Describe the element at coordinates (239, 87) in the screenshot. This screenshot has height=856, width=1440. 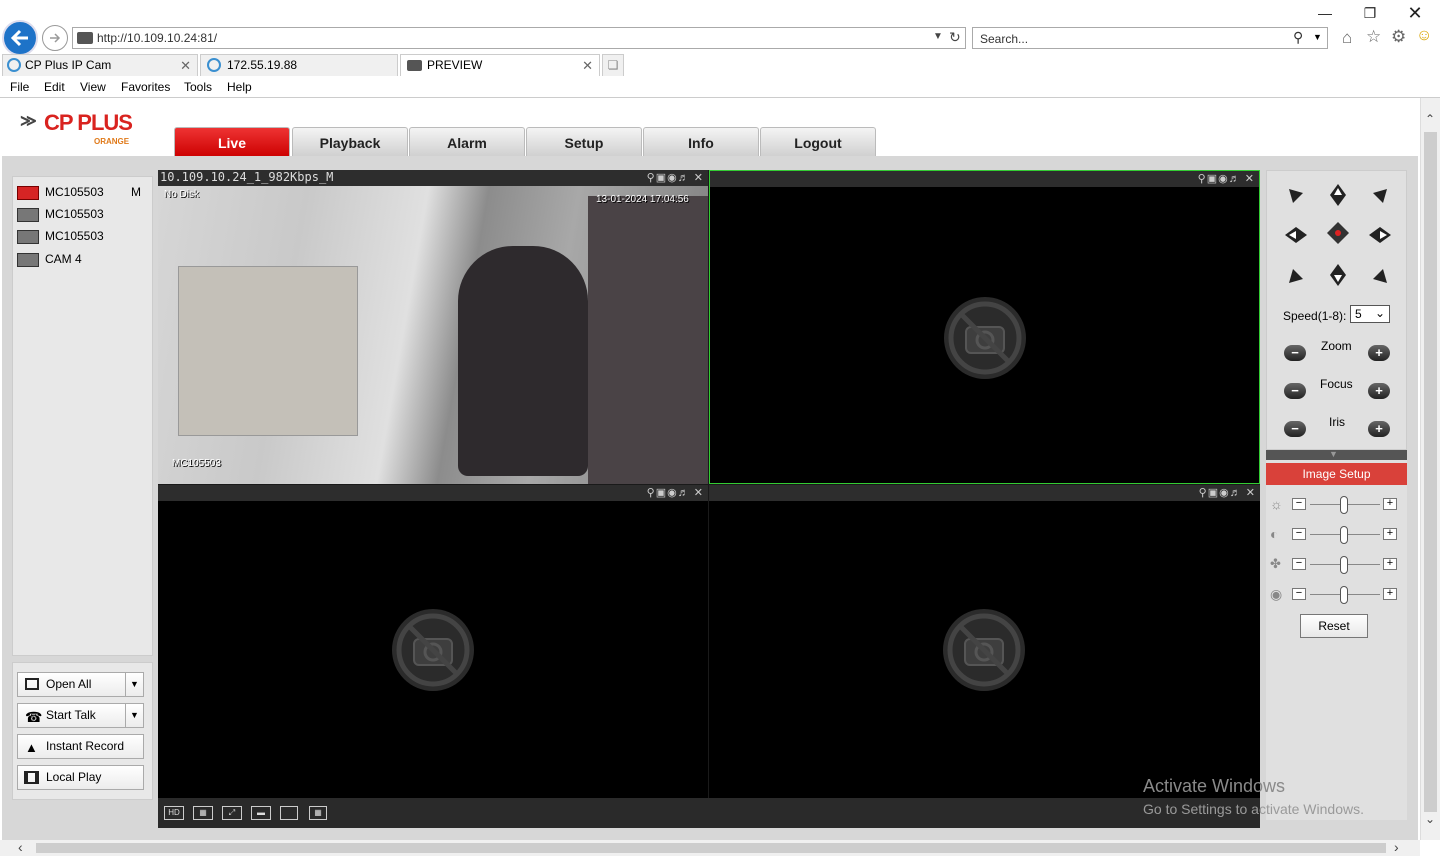
I see `menu-help: Help` at that location.